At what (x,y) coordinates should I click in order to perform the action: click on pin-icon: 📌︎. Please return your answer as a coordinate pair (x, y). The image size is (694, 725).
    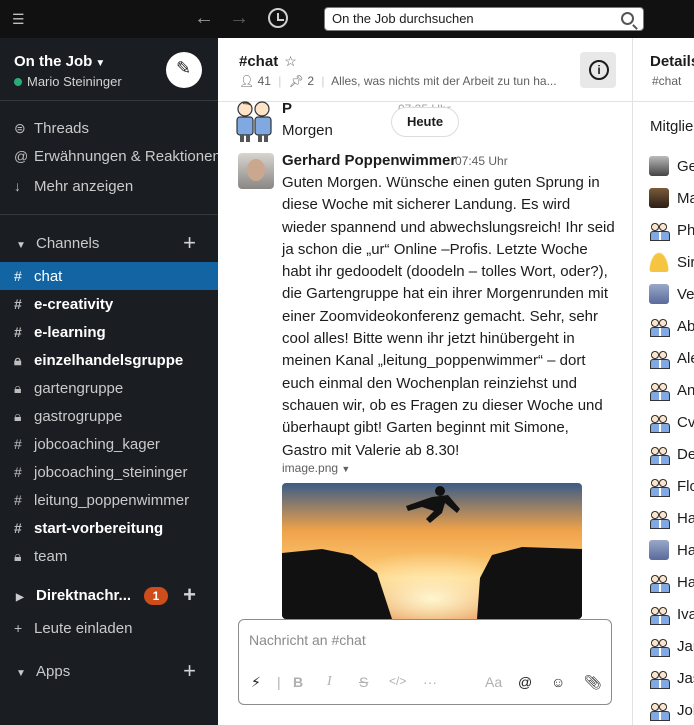
    Looking at the image, I should click on (296, 81).